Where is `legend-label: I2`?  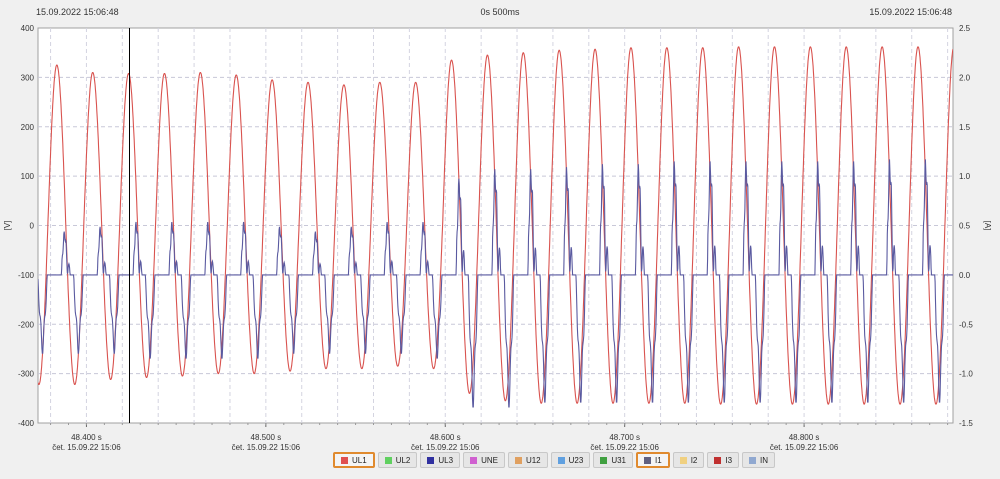
legend-label: I2 is located at coordinates (694, 460).